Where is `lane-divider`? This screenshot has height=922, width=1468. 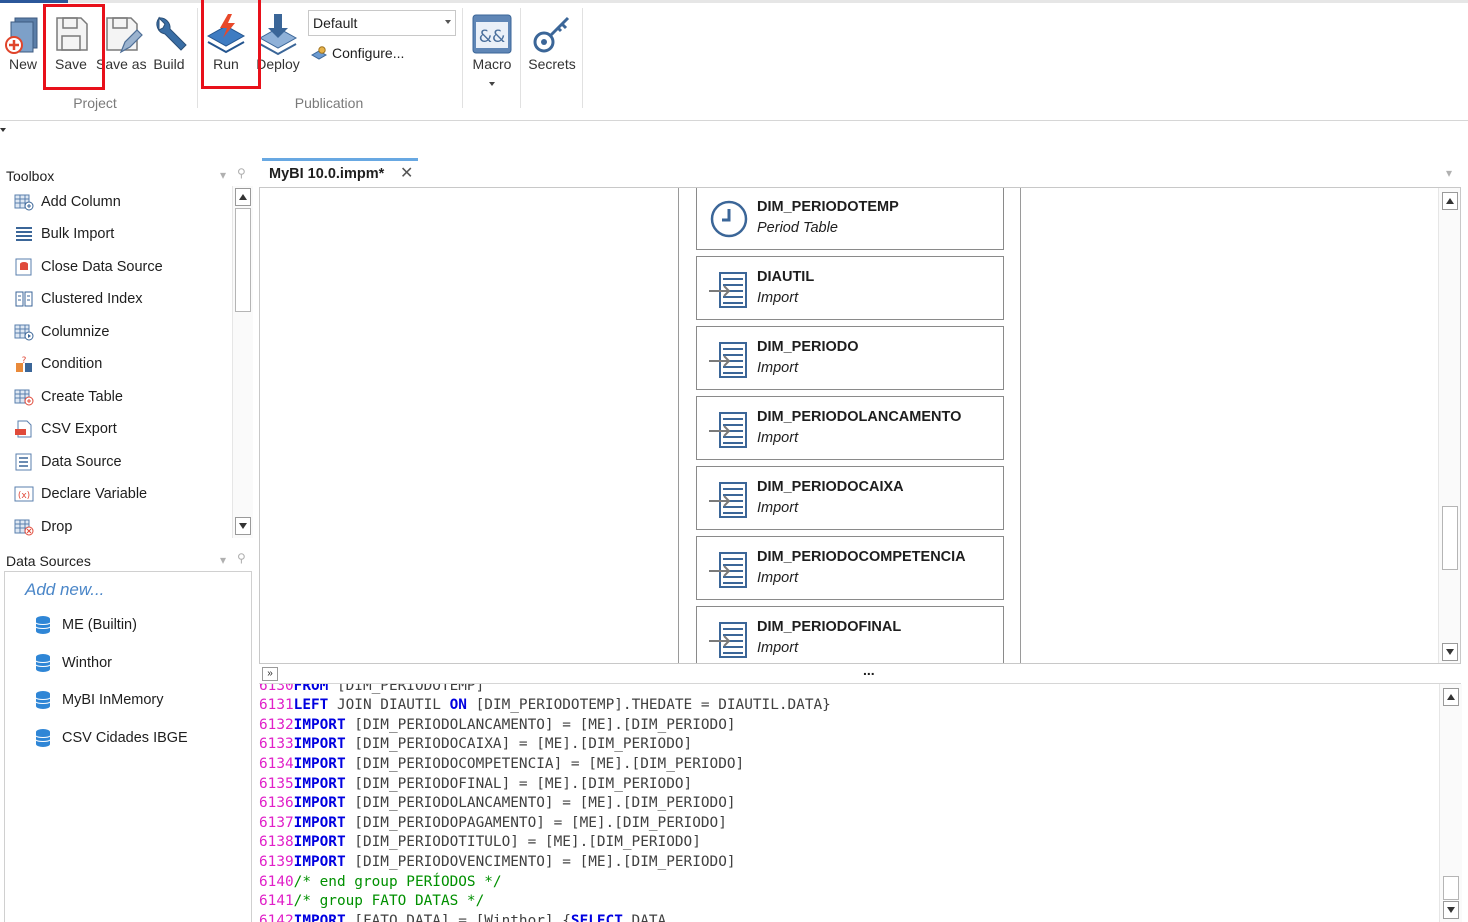 lane-divider is located at coordinates (1020, 425).